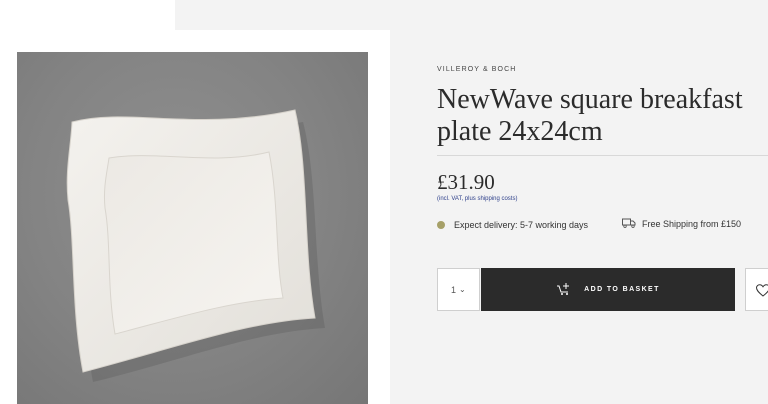 This screenshot has height=404, width=768. I want to click on chevron-down-icon: ⌄, so click(462, 289).